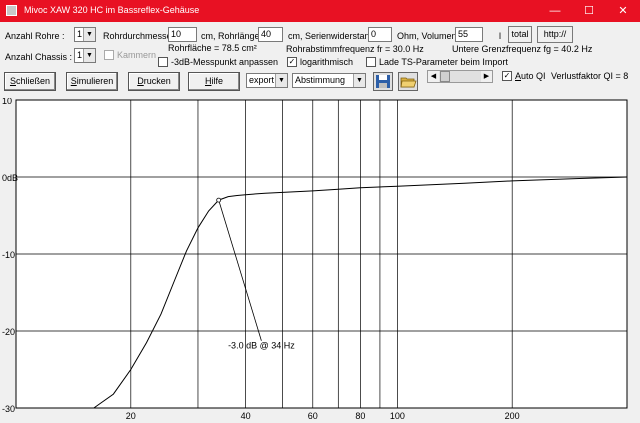  What do you see at coordinates (80, 55) in the screenshot?
I see `anzahl-chassis-value: 1` at bounding box center [80, 55].